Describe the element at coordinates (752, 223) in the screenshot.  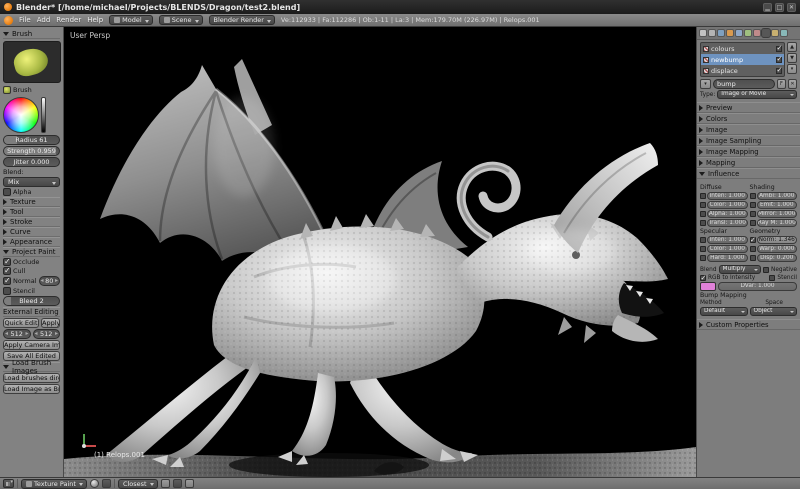
I see `shading-raymirror-checkbox` at that location.